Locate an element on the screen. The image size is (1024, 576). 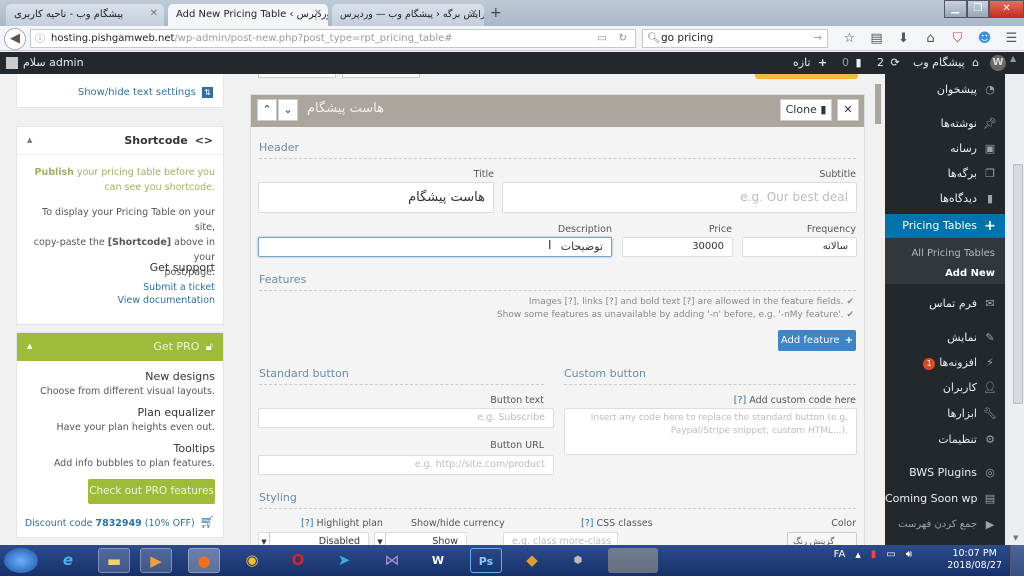
clone-button: Clone ▮ is located at coordinates (806, 110).